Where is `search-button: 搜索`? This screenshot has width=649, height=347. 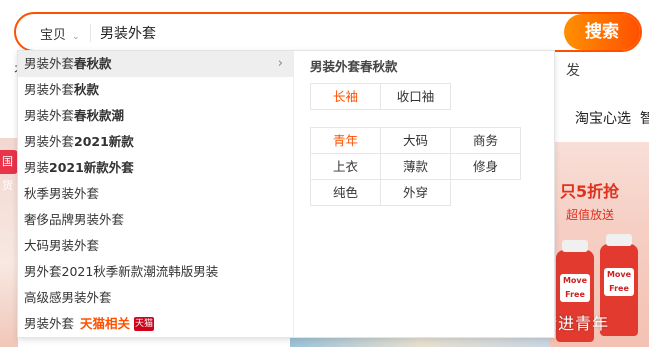
search-button: 搜索 is located at coordinates (602, 32).